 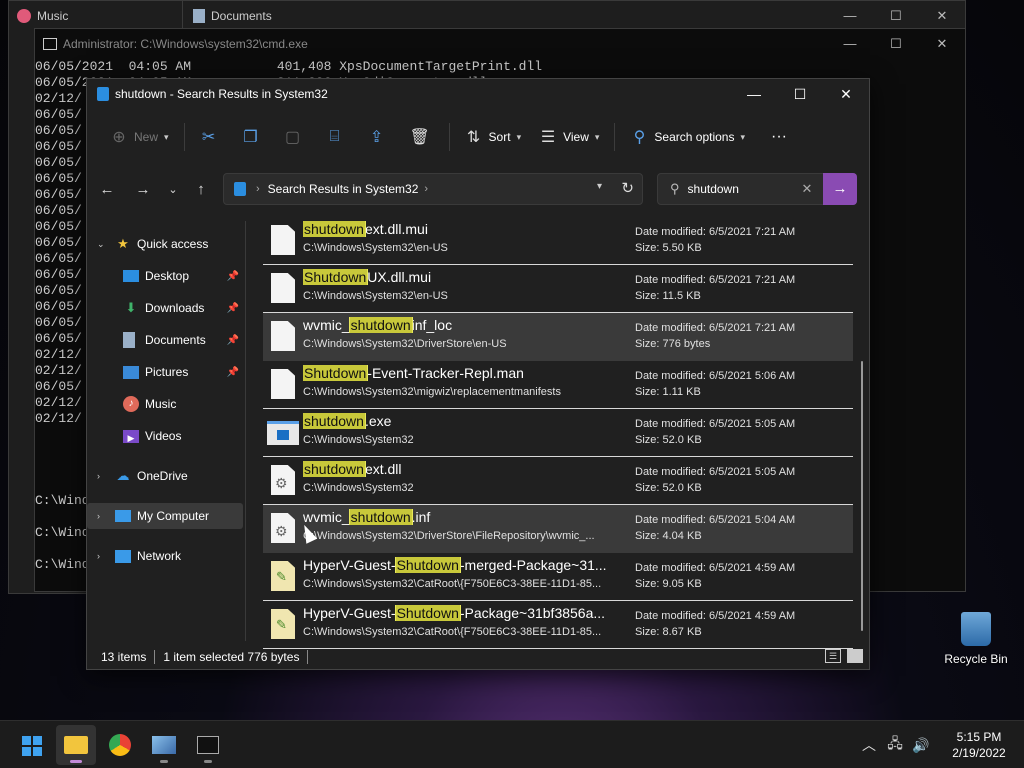 I want to click on clear-search-button: ✕, so click(x=807, y=189).